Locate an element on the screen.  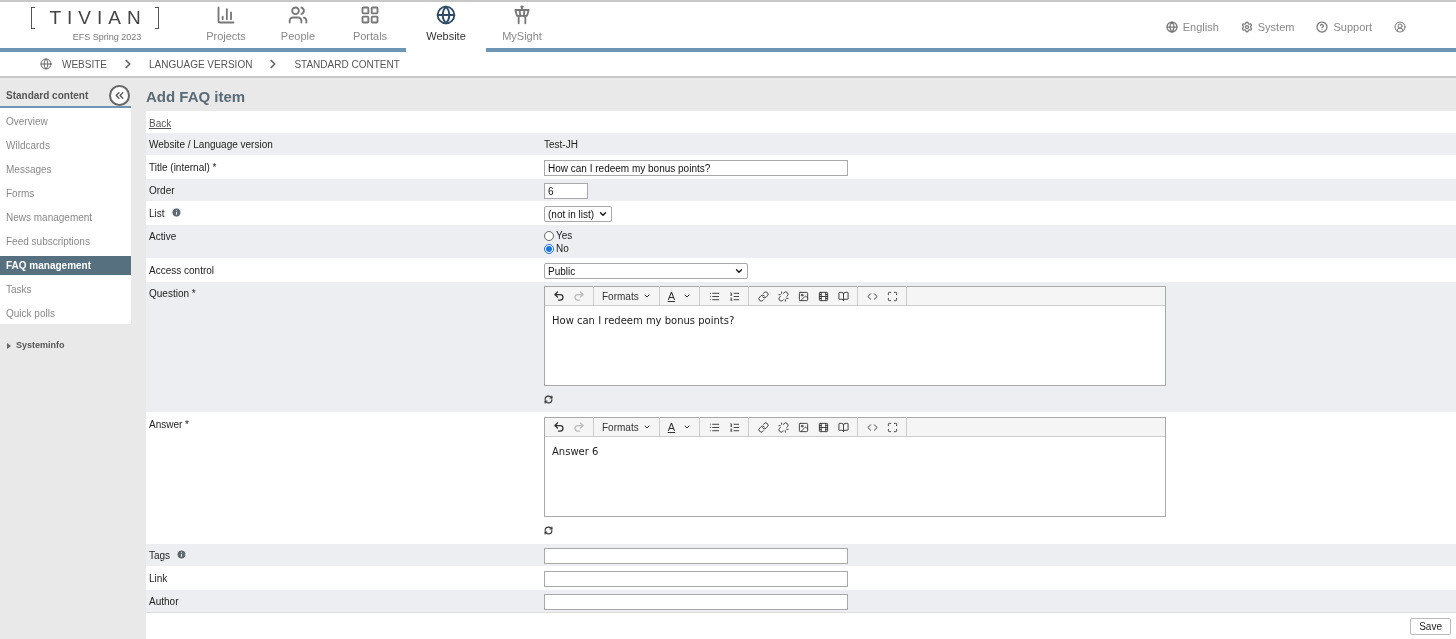
page-title: Add FAQ item is located at coordinates (196, 97).